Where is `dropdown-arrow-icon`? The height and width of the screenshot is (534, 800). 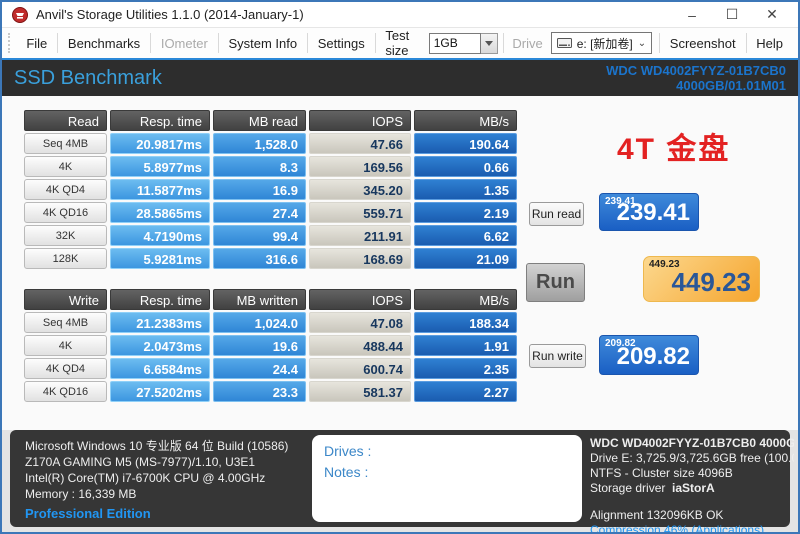 dropdown-arrow-icon is located at coordinates (489, 43).